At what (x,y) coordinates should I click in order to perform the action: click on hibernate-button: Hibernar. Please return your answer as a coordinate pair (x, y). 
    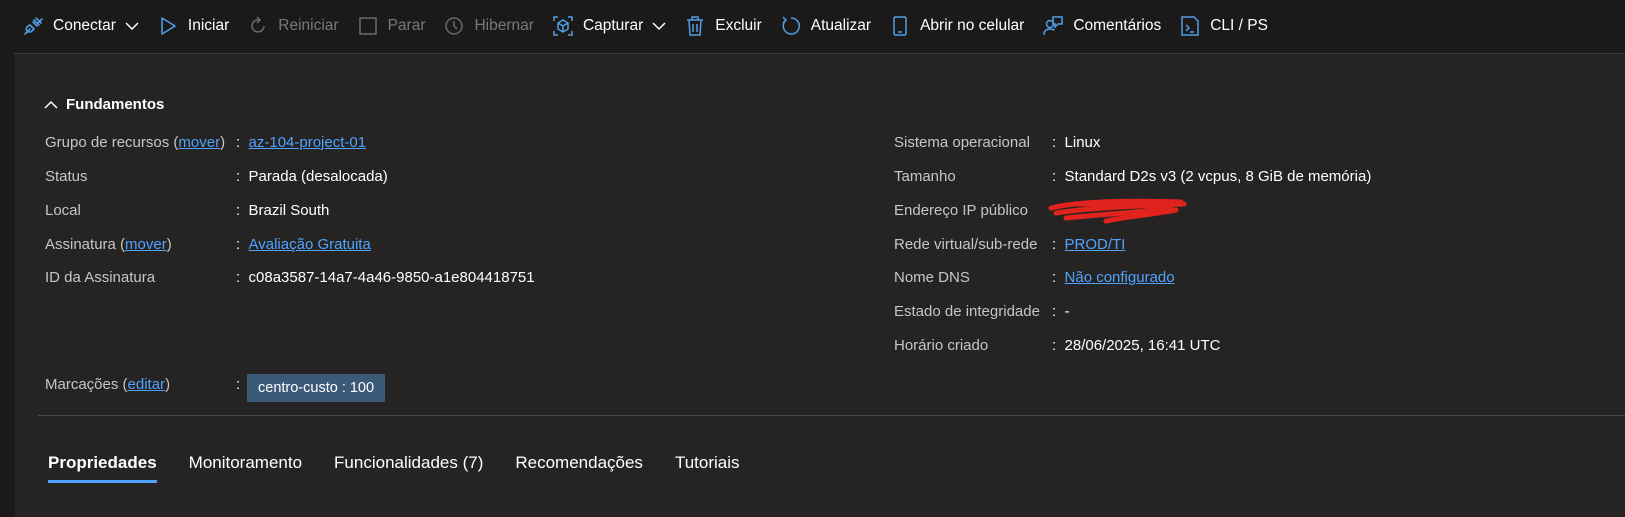
    Looking at the image, I should click on (488, 26).